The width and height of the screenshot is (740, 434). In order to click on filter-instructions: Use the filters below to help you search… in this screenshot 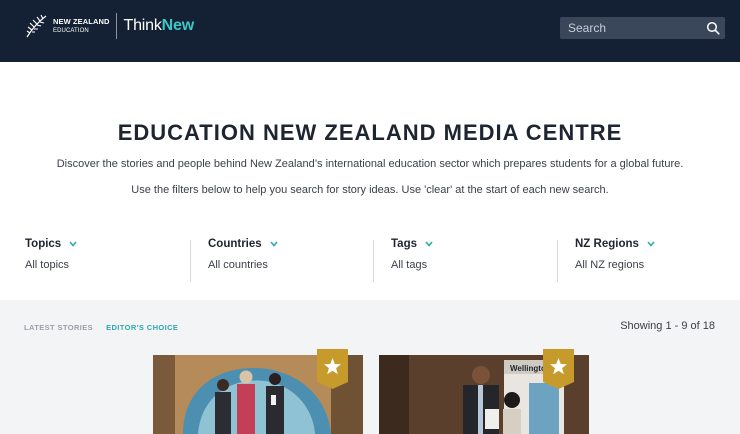, I will do `click(370, 190)`.